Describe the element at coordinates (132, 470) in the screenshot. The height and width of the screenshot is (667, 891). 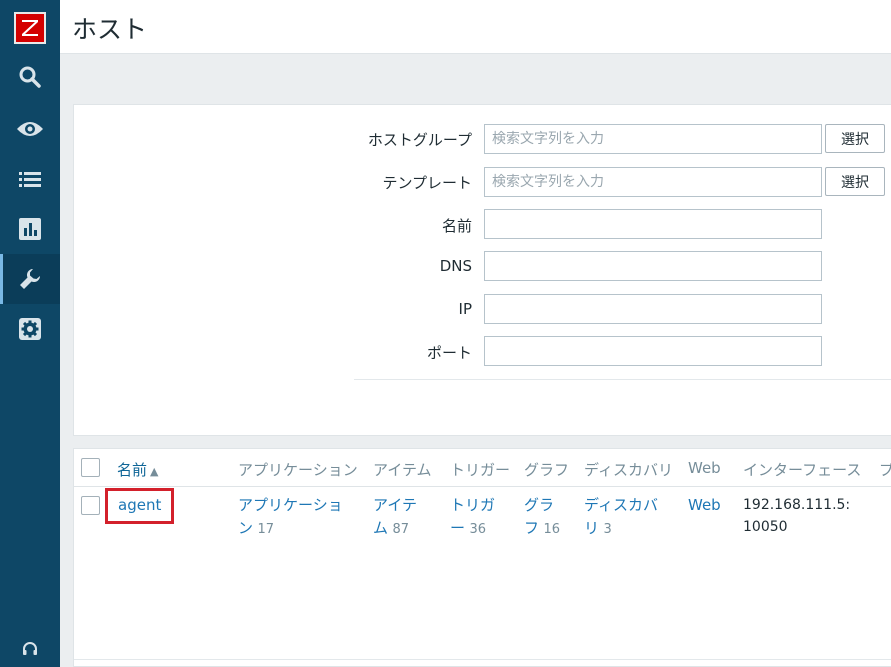
I see `column-header-name-label: 名前` at that location.